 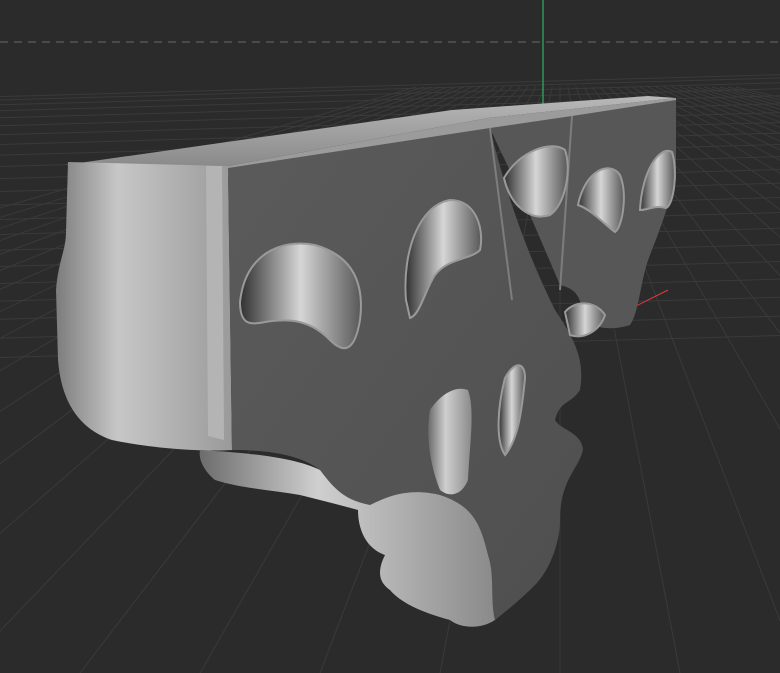 What do you see at coordinates (144, 306) in the screenshot?
I see `end-cap` at bounding box center [144, 306].